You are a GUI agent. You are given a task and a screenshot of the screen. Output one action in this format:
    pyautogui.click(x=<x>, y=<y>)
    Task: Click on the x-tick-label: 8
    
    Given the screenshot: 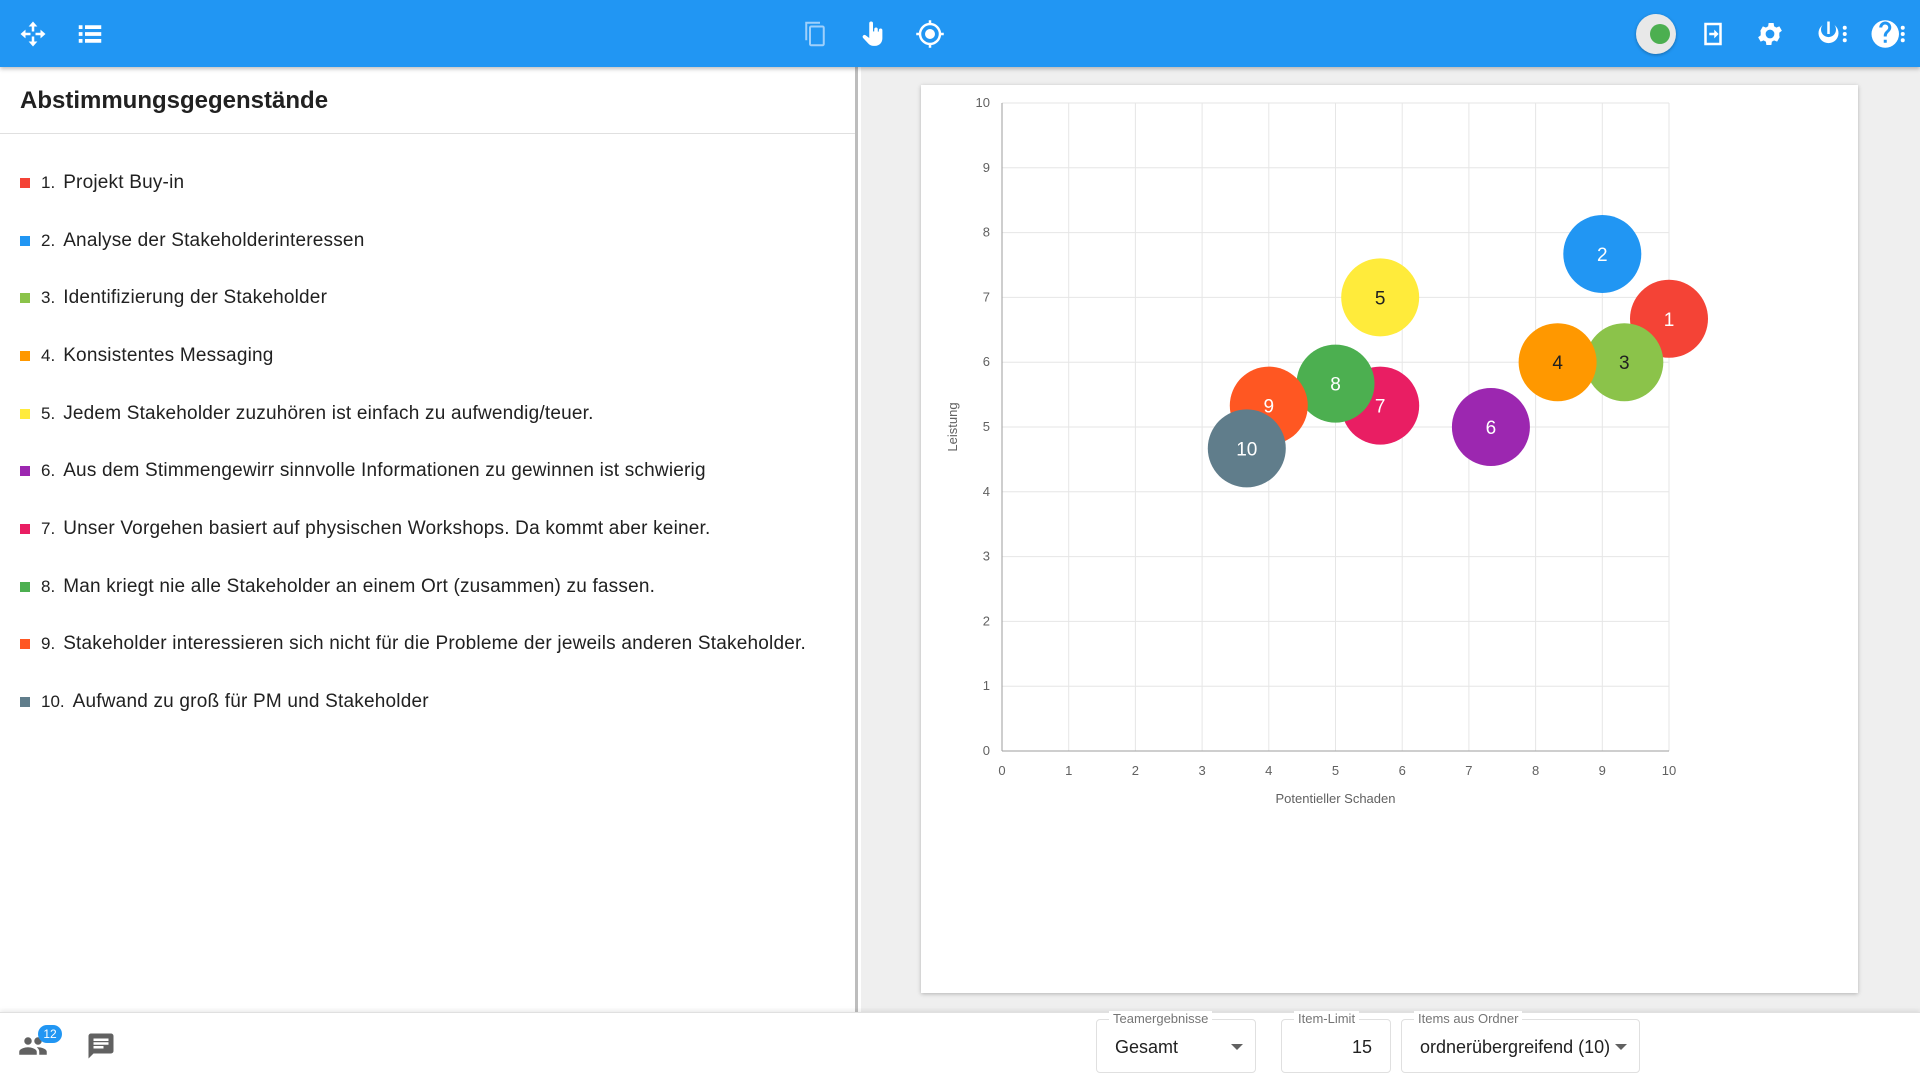 What is the action you would take?
    pyautogui.click(x=1535, y=770)
    